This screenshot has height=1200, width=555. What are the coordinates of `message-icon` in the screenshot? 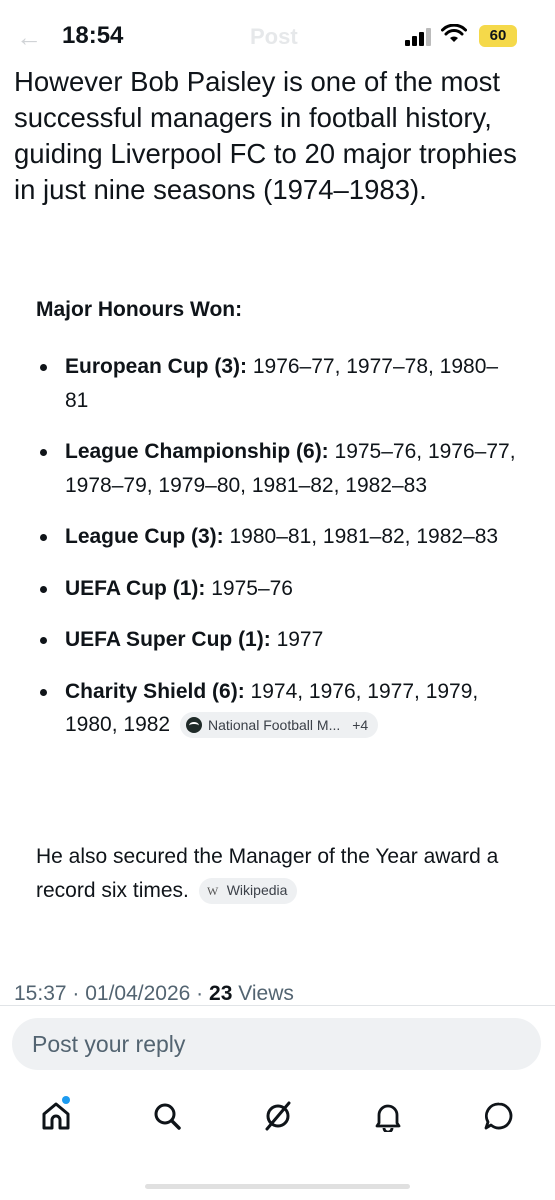 It's located at (499, 1116).